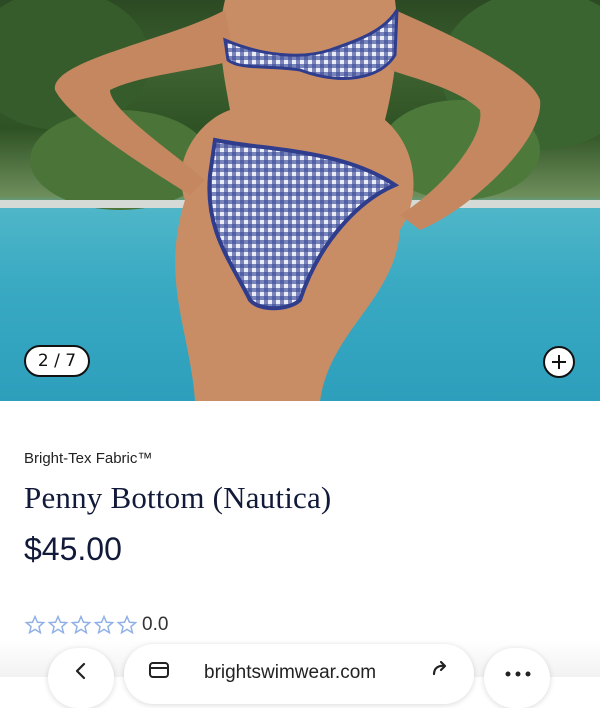 The width and height of the screenshot is (600, 708). Describe the element at coordinates (442, 670) in the screenshot. I see `reload-icon` at that location.